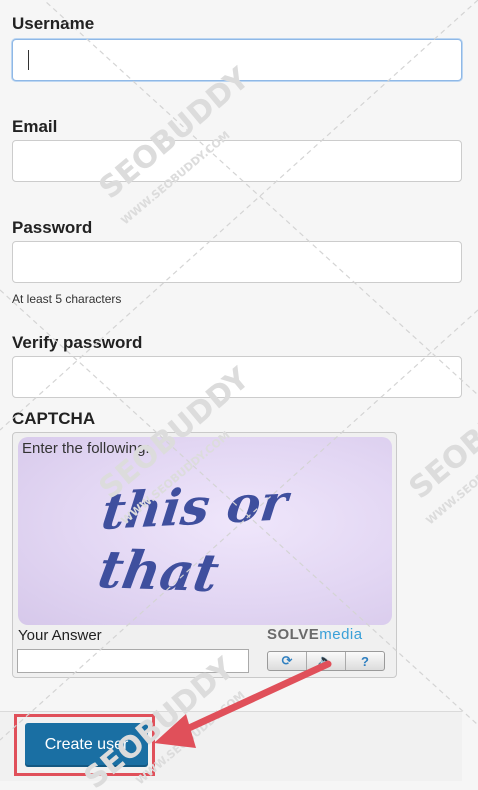  I want to click on captcha-answer-input, so click(133, 661).